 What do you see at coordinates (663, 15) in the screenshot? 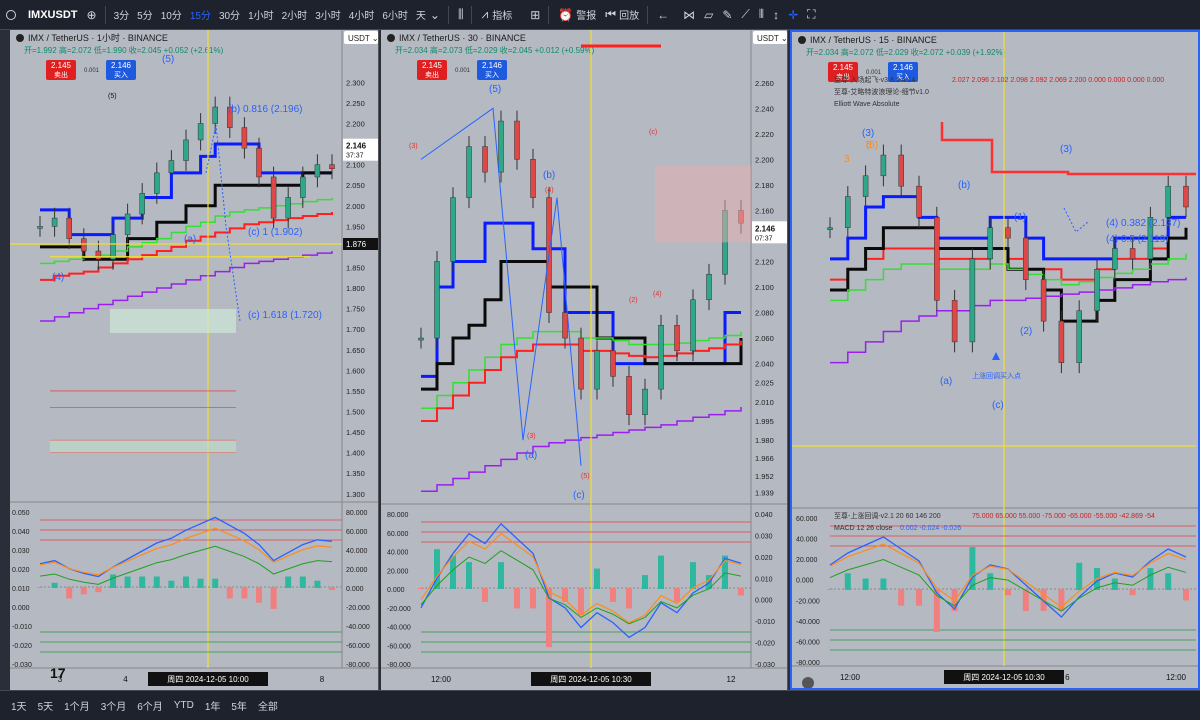
I see `back-arrow-icon: ←` at bounding box center [663, 15].